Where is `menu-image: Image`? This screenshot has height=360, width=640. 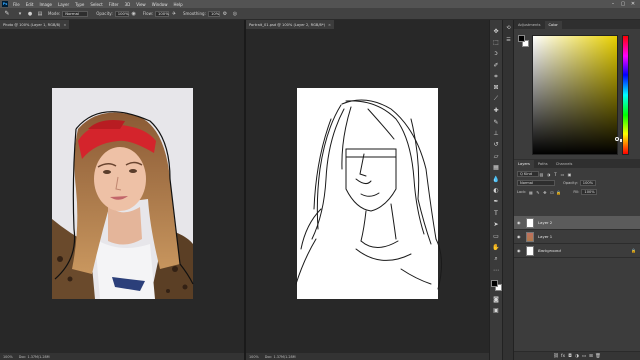
menu-image: Image is located at coordinates (45, 4).